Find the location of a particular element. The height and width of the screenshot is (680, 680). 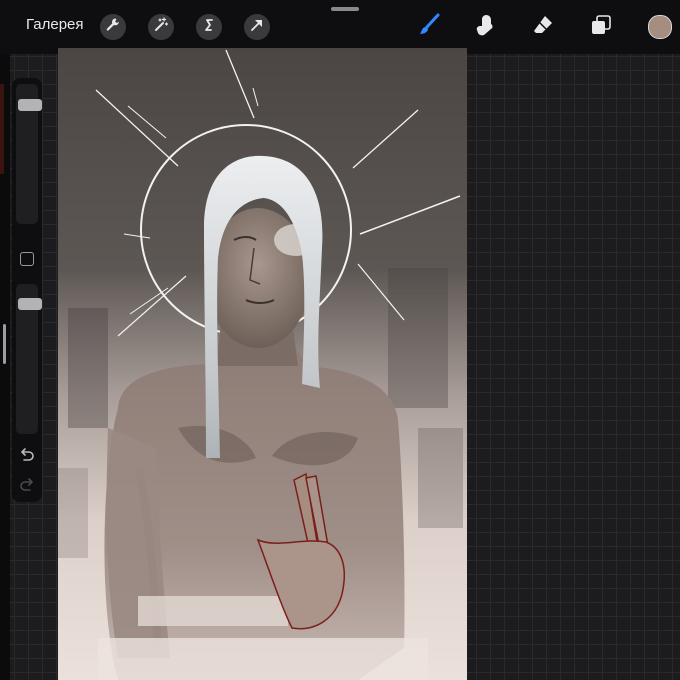

gallery-button: Галерея is located at coordinates (55, 24).